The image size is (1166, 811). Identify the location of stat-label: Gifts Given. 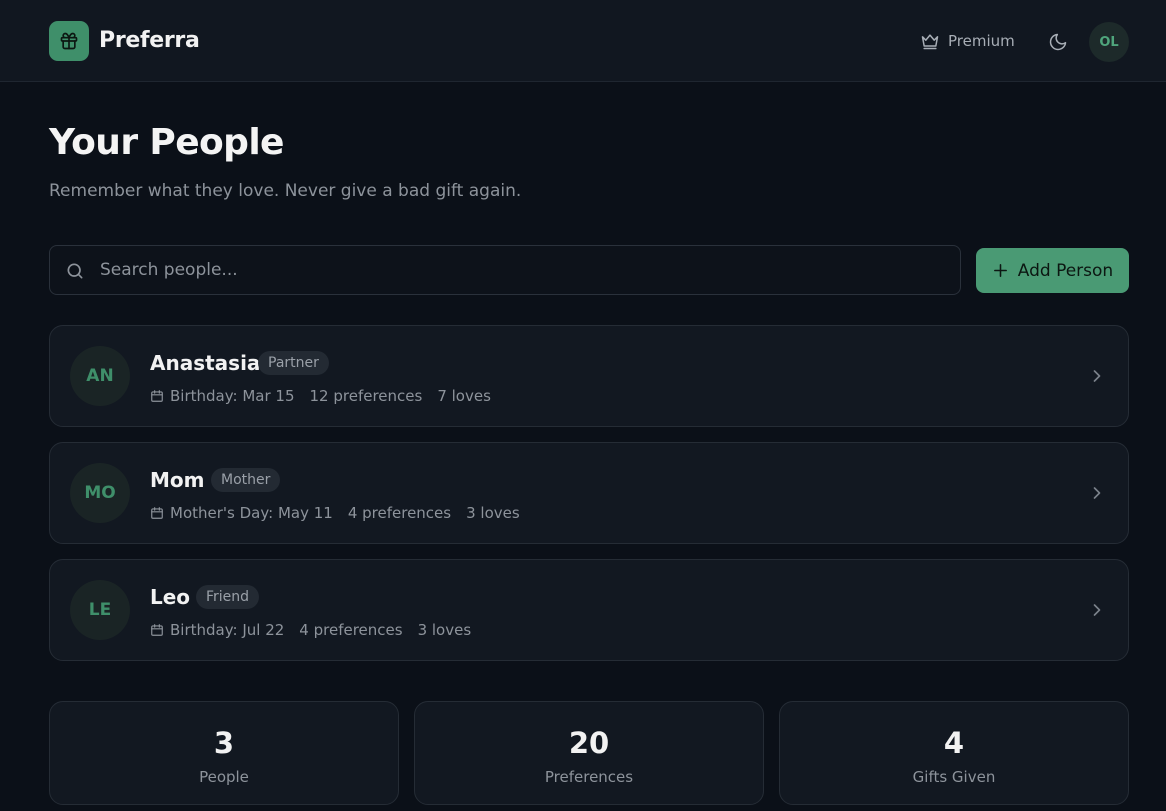
(954, 777).